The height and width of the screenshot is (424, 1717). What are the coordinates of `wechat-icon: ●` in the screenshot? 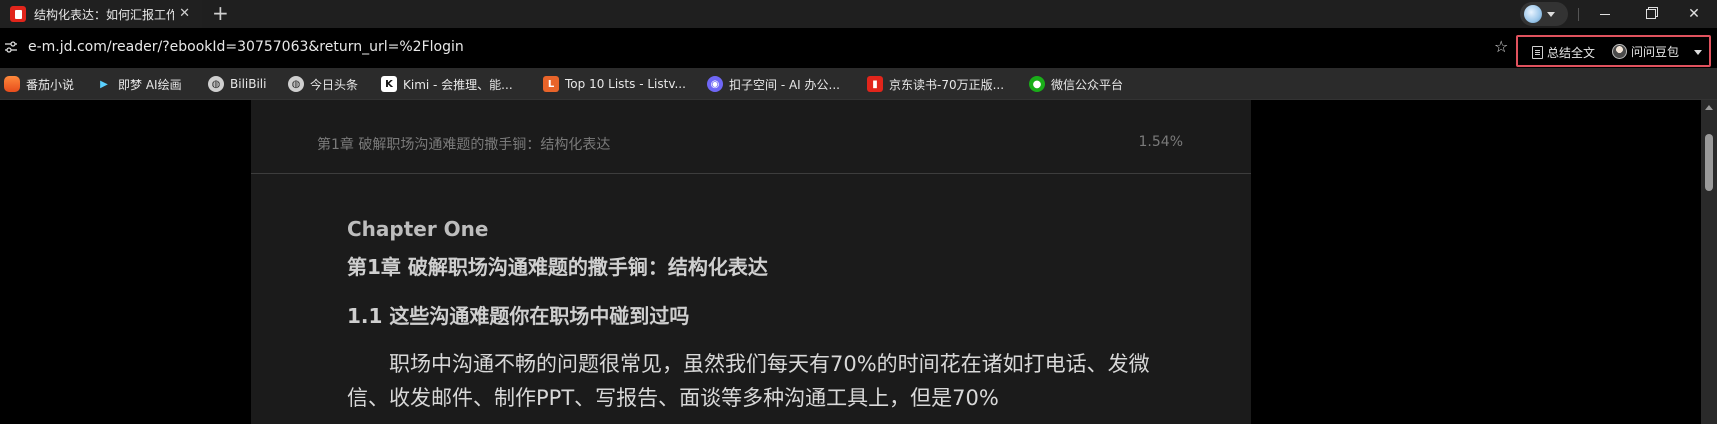 It's located at (1037, 84).